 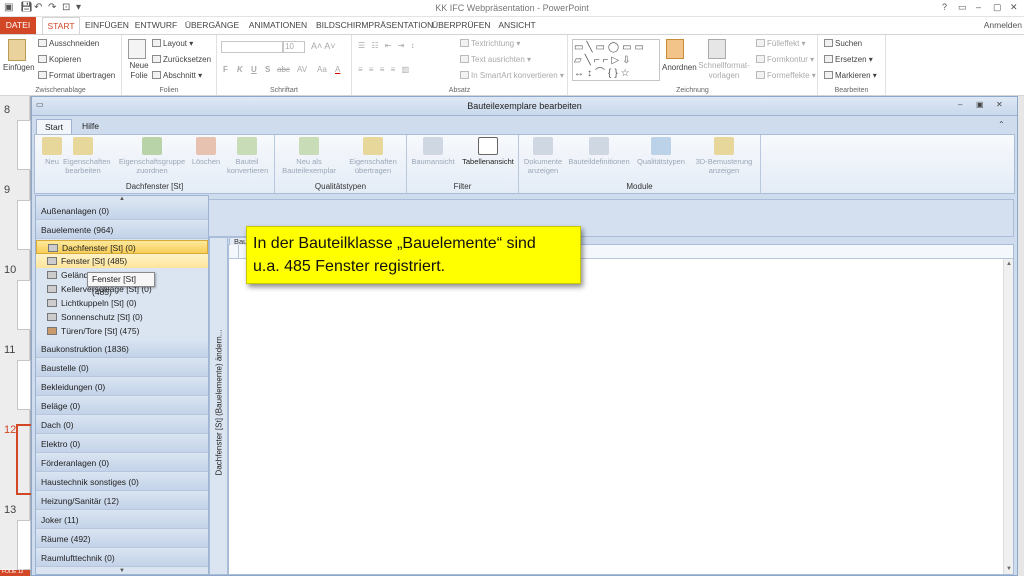 What do you see at coordinates (433, 151) in the screenshot?
I see `tree-view-button: Baumansicht` at bounding box center [433, 151].